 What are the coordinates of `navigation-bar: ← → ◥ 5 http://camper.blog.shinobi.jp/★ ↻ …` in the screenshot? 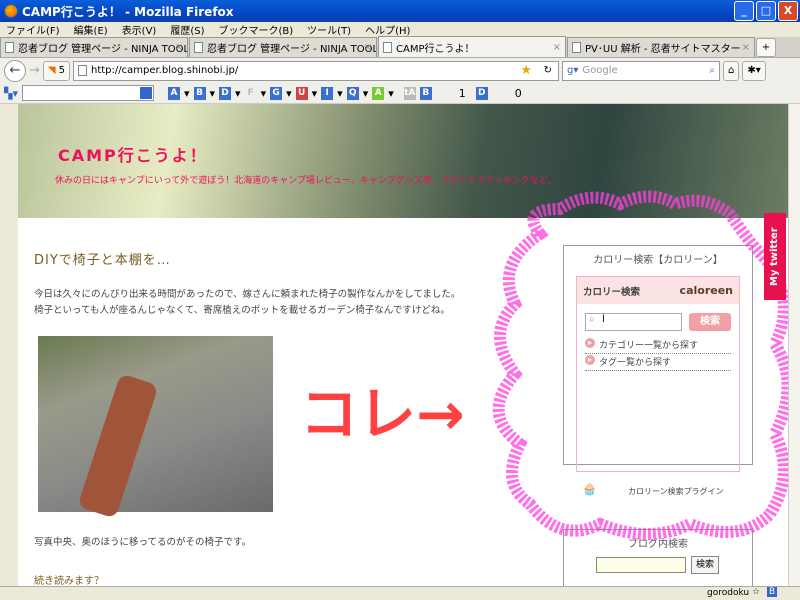 It's located at (400, 70).